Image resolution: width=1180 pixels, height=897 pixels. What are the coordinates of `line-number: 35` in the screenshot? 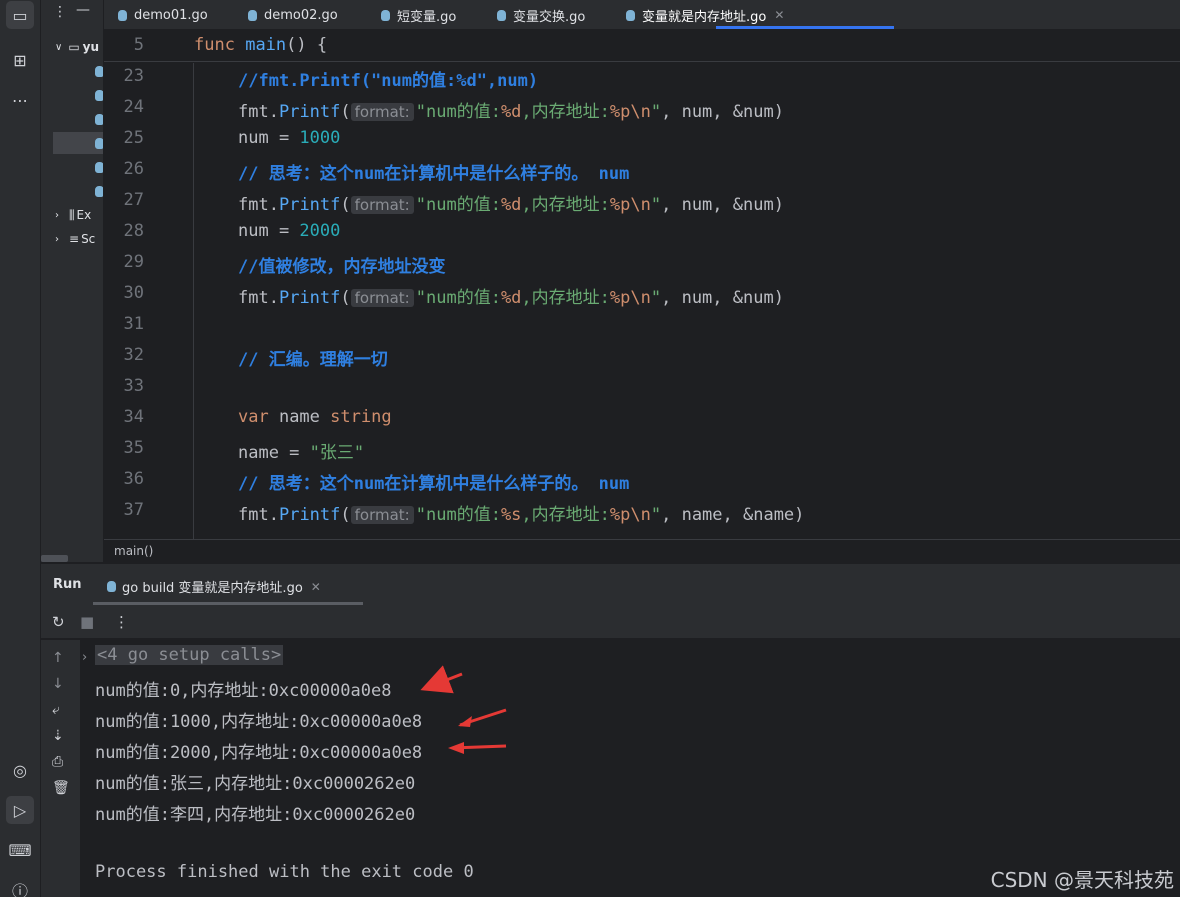 It's located at (133, 448).